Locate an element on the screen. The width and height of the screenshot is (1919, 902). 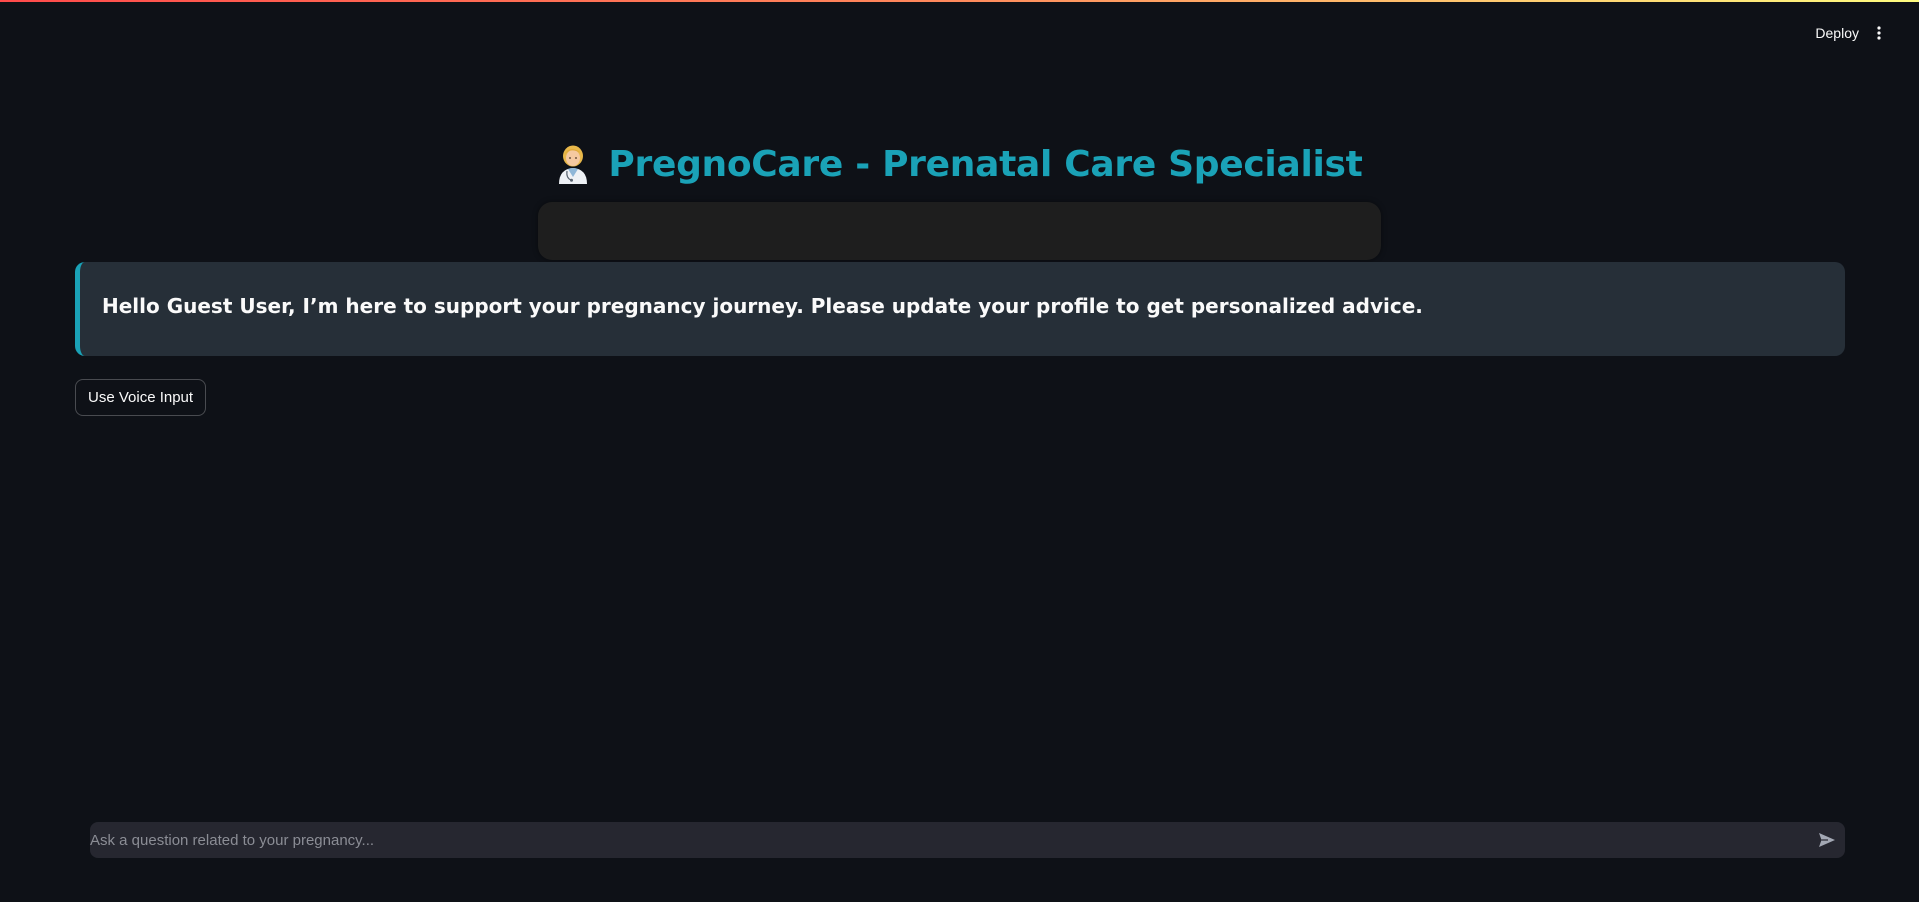
main-menu-button is located at coordinates (1879, 33).